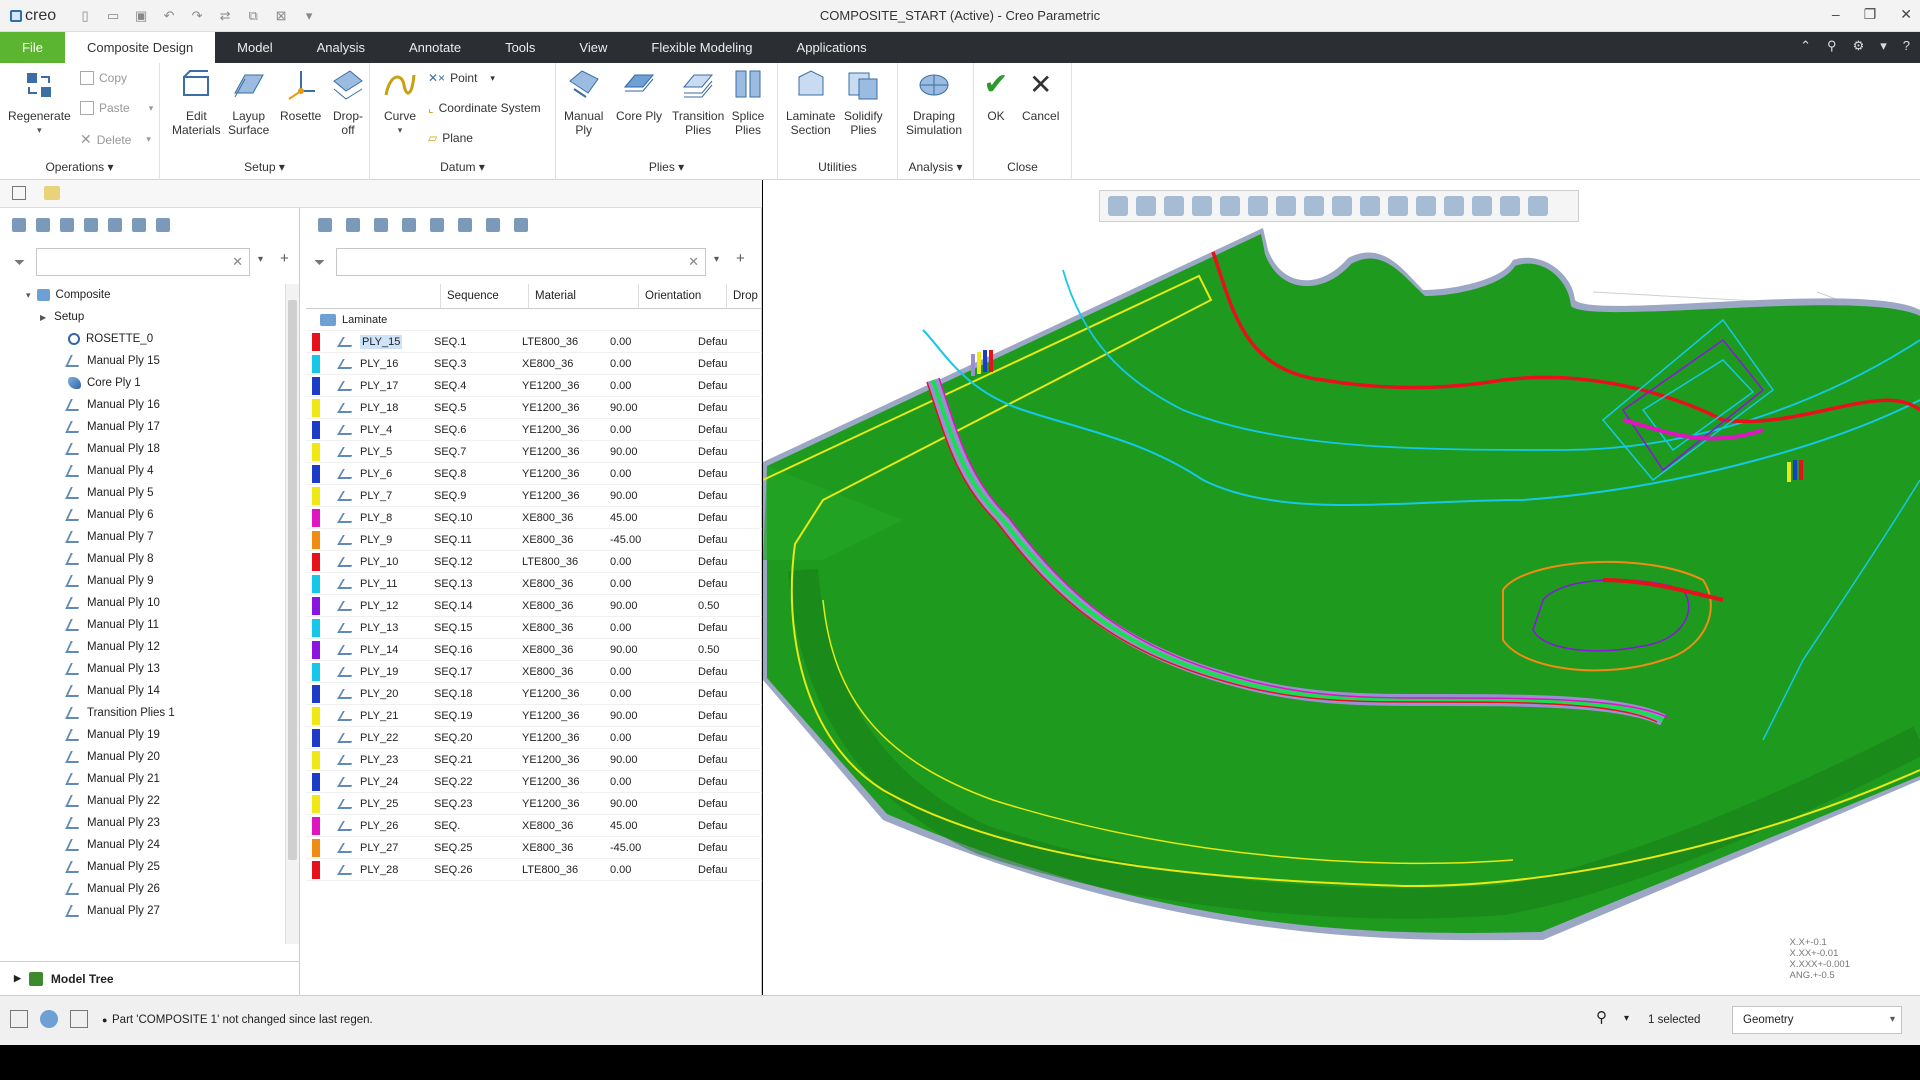  Describe the element at coordinates (292, 614) in the screenshot. I see `tree-scrollbar` at that location.